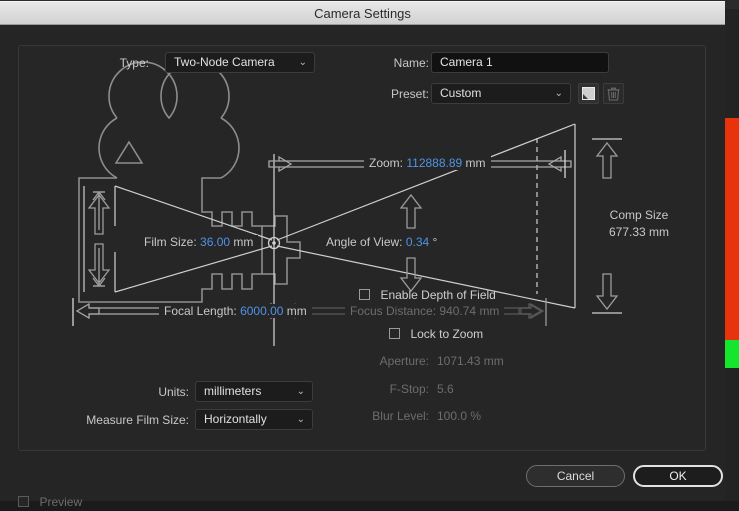 The height and width of the screenshot is (511, 739). I want to click on ok-button: OK, so click(678, 476).